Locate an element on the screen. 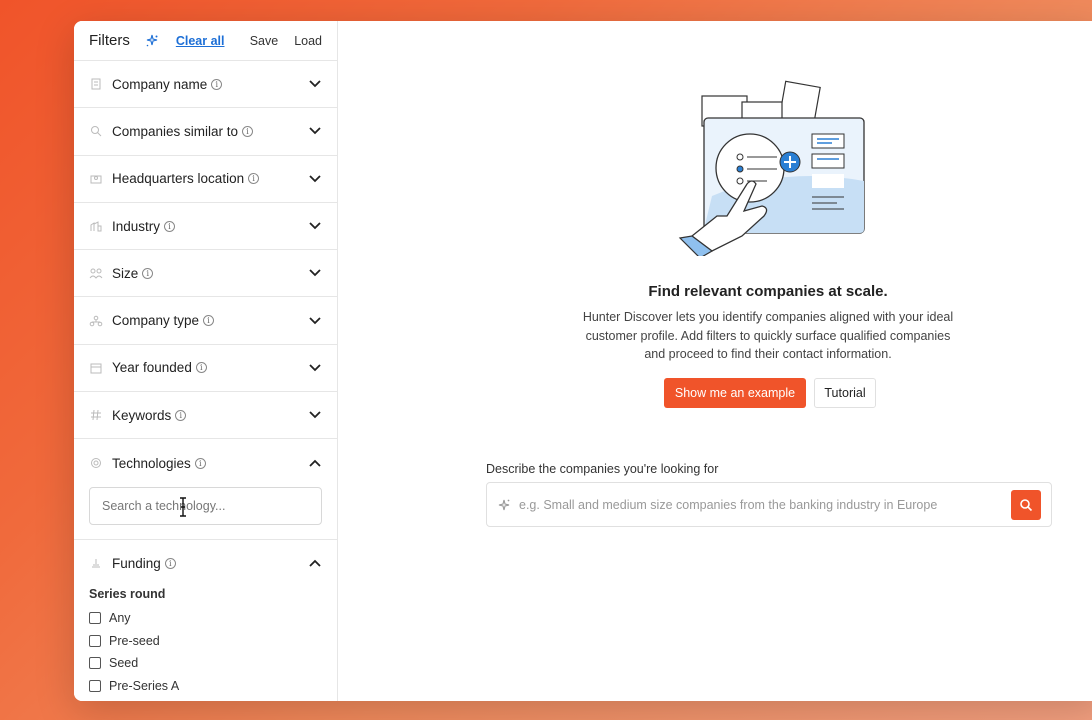 The height and width of the screenshot is (720, 1092). filter-label: Funding is located at coordinates (136, 563).